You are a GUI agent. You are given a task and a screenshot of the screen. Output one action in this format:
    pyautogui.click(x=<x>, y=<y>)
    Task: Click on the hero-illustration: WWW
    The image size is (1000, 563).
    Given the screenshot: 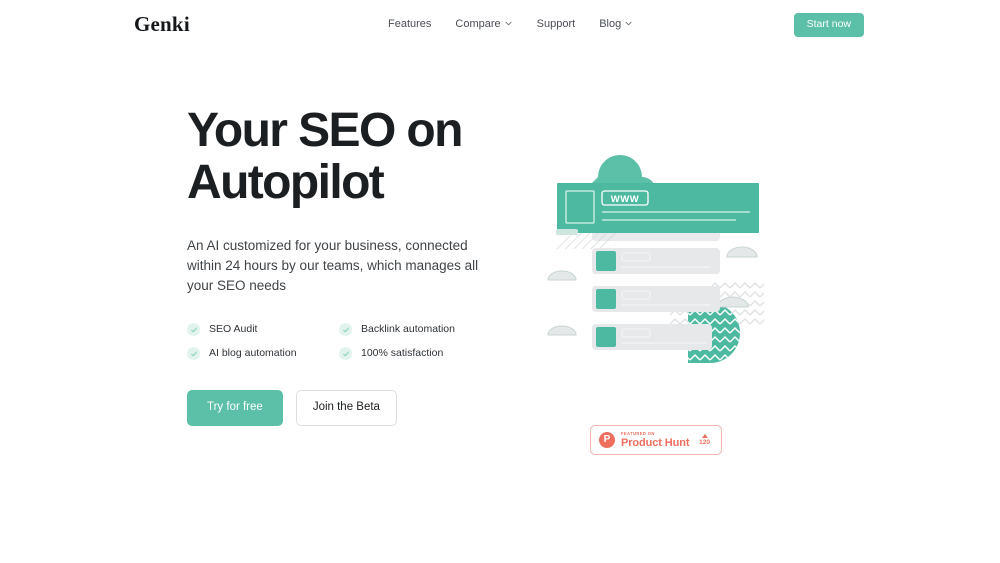 What is the action you would take?
    pyautogui.click(x=660, y=262)
    